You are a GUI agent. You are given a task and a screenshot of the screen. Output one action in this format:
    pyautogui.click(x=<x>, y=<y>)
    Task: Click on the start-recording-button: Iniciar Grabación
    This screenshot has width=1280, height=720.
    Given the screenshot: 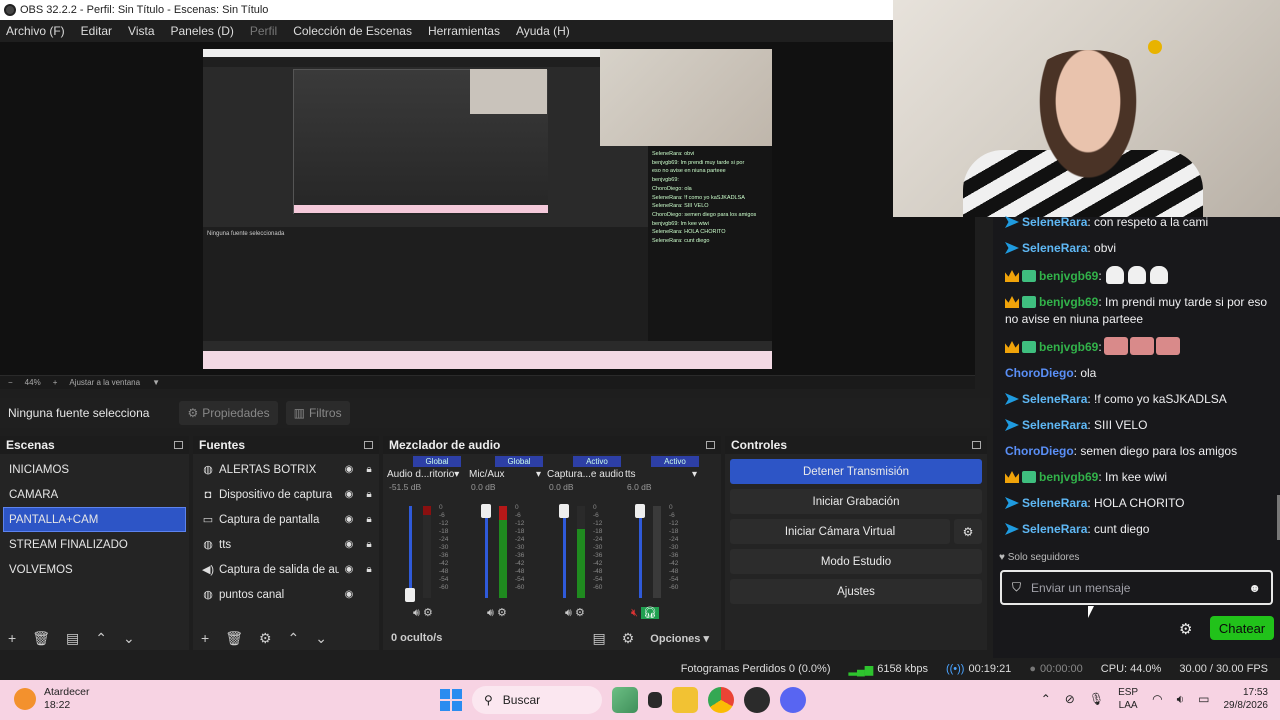 What is the action you would take?
    pyautogui.click(x=856, y=501)
    